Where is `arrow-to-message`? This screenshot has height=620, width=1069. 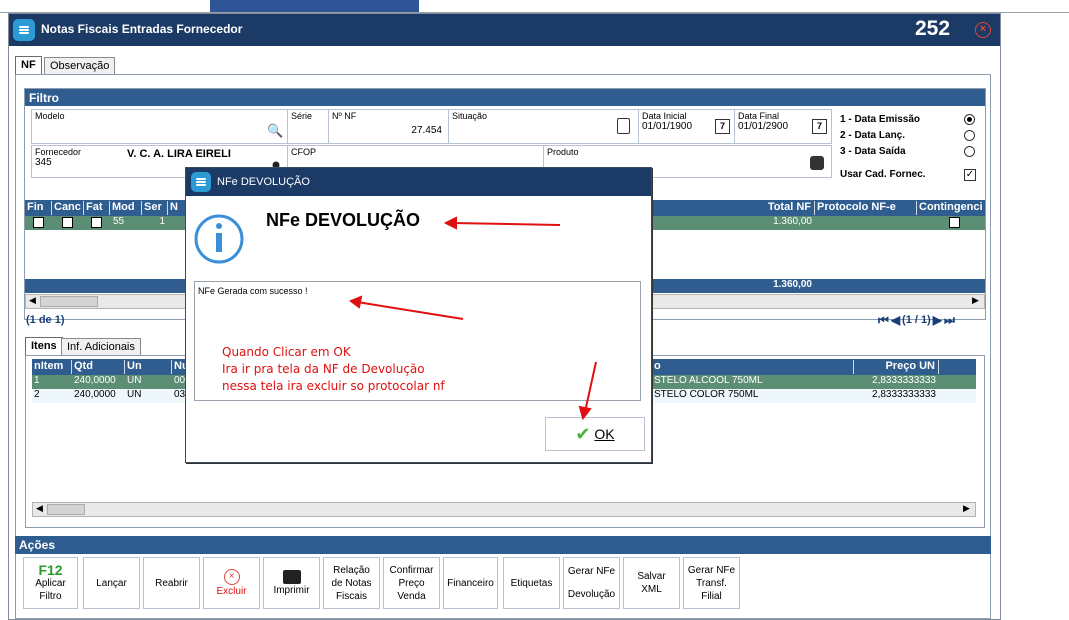
arrow-to-message is located at coordinates (410, 310).